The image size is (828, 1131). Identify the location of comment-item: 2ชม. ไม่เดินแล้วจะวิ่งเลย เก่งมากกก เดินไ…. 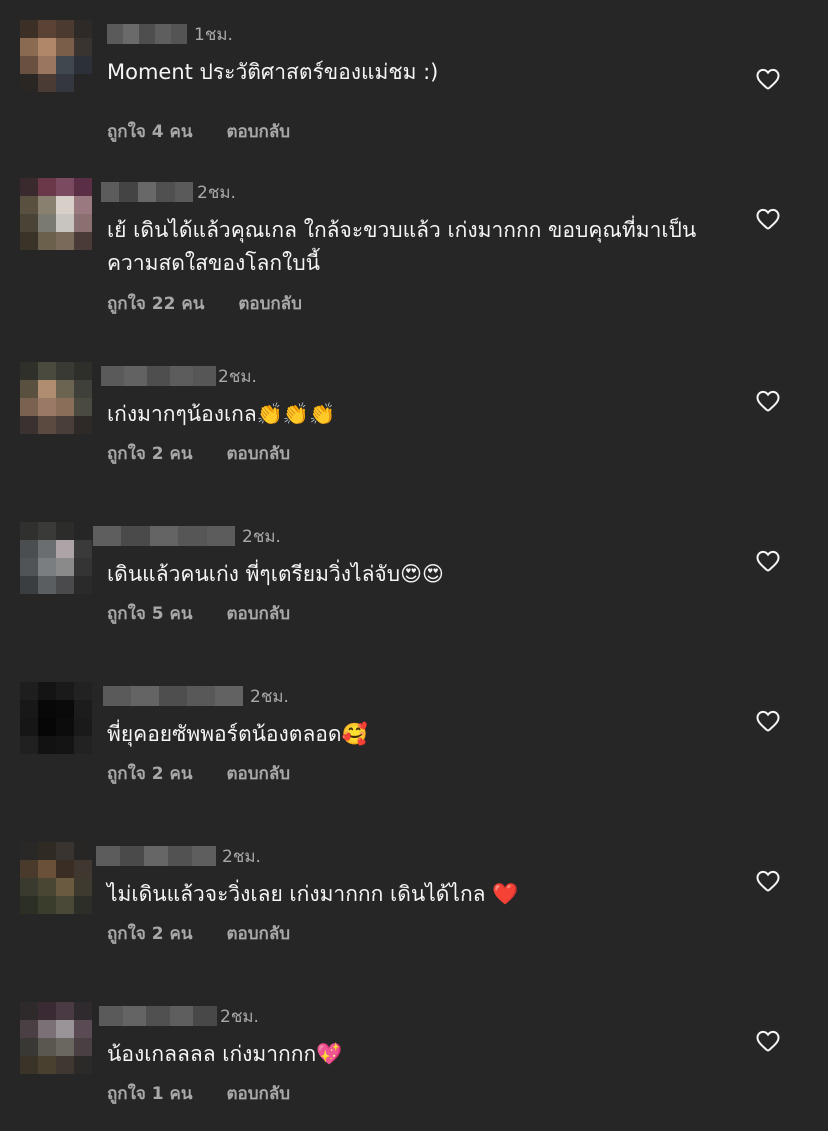
(414, 922).